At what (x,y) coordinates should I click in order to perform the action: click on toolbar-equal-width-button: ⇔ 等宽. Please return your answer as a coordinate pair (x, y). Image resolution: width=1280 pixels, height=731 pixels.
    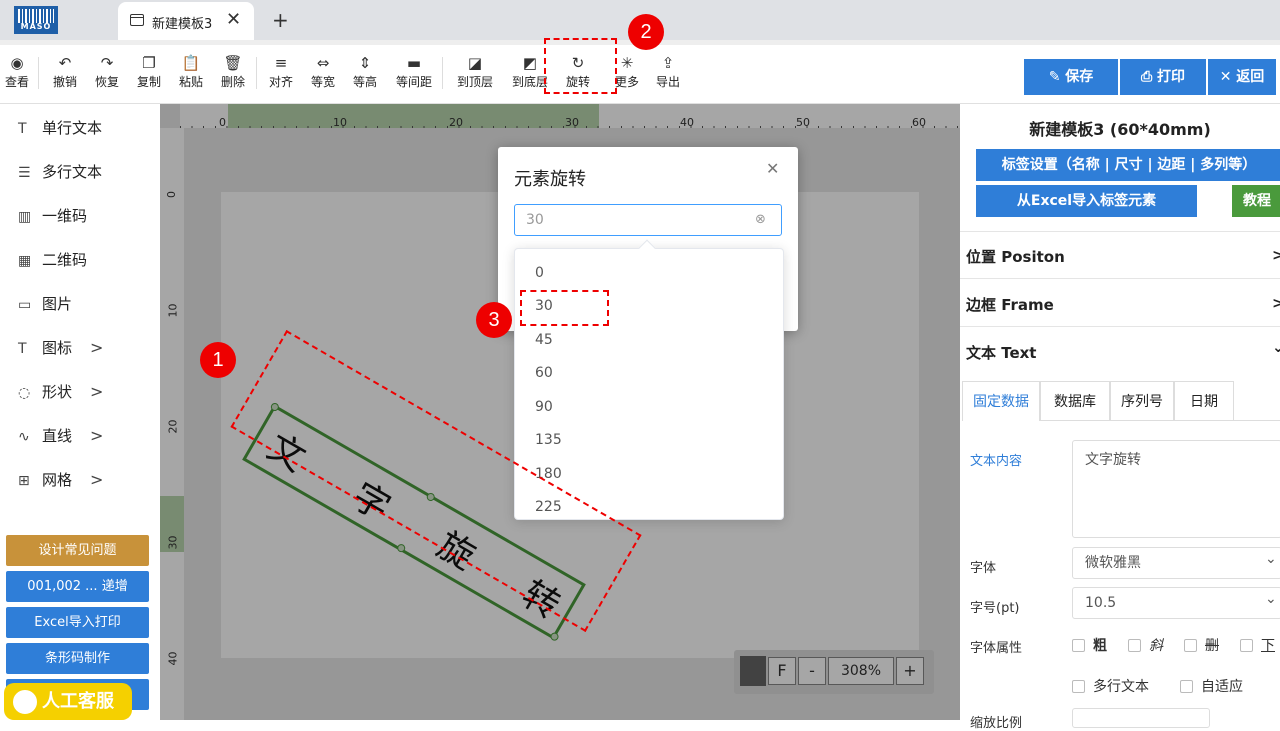
    Looking at the image, I should click on (323, 71).